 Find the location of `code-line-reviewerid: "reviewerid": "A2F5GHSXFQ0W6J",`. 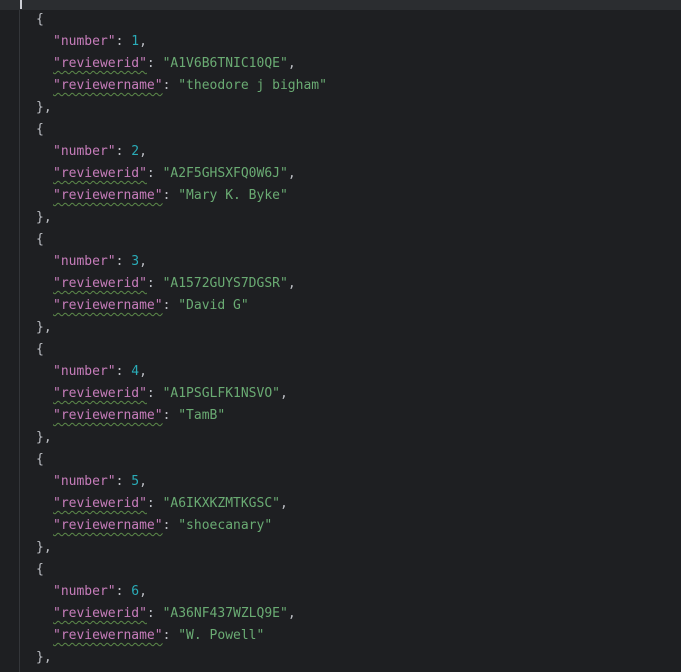

code-line-reviewerid: "reviewerid": "A2F5GHSXFQ0W6J", is located at coordinates (174, 174).